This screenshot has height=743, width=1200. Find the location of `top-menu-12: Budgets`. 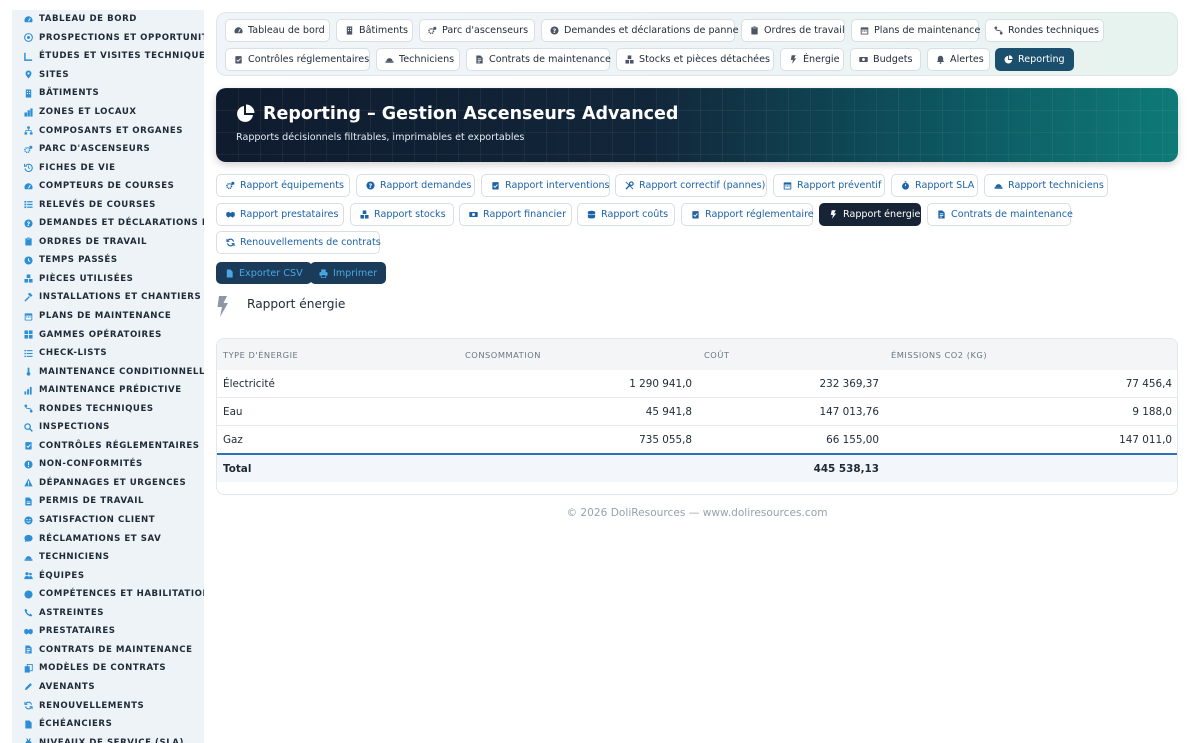

top-menu-12: Budgets is located at coordinates (885, 59).